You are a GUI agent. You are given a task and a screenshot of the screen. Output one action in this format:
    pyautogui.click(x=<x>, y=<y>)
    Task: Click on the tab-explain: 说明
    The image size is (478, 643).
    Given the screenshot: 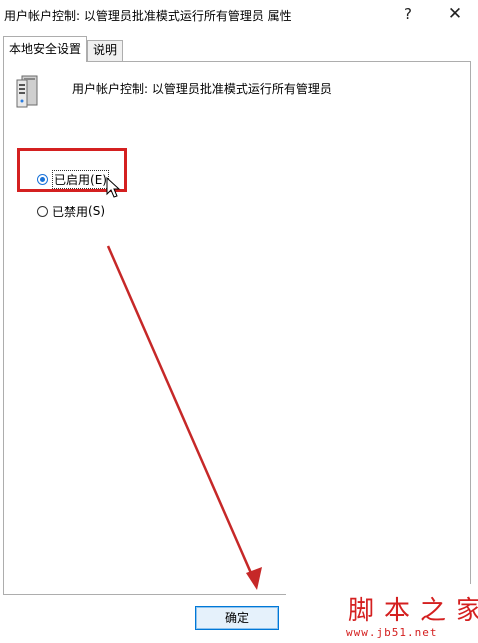 What is the action you would take?
    pyautogui.click(x=105, y=50)
    